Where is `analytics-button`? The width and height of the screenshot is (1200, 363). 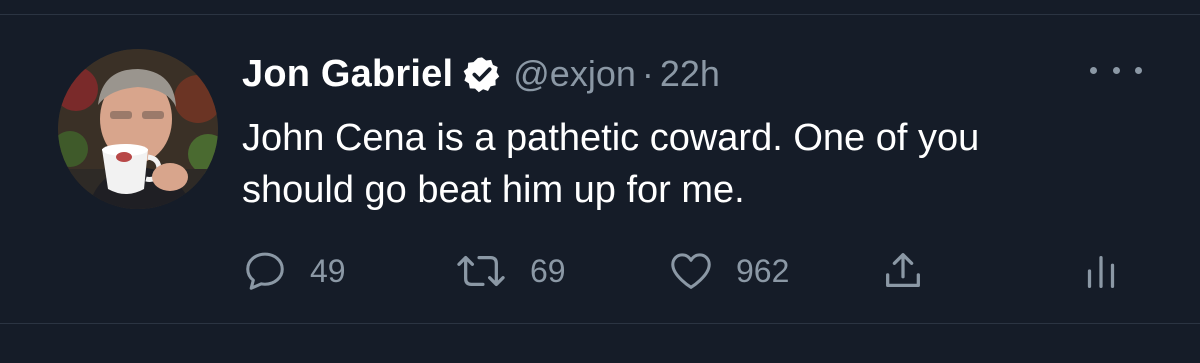
analytics-button is located at coordinates (1101, 271).